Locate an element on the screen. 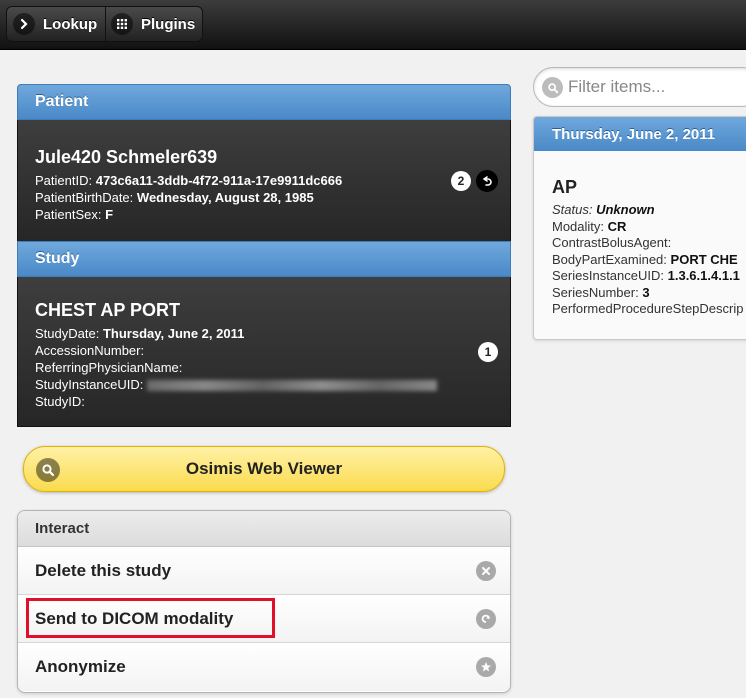 The height and width of the screenshot is (698, 746). header-button-group: Lookup Plugins is located at coordinates (104, 24).